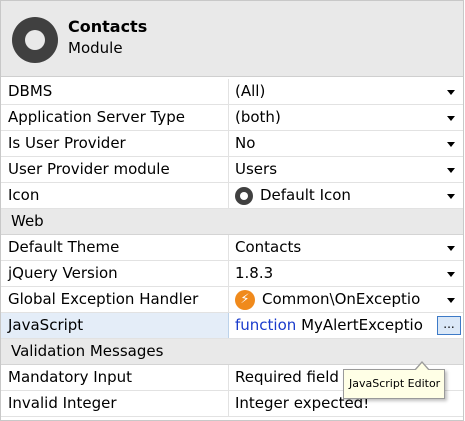 The height and width of the screenshot is (421, 465). I want to click on property-row-app-server-type: Application Server Type (both), so click(232, 118).